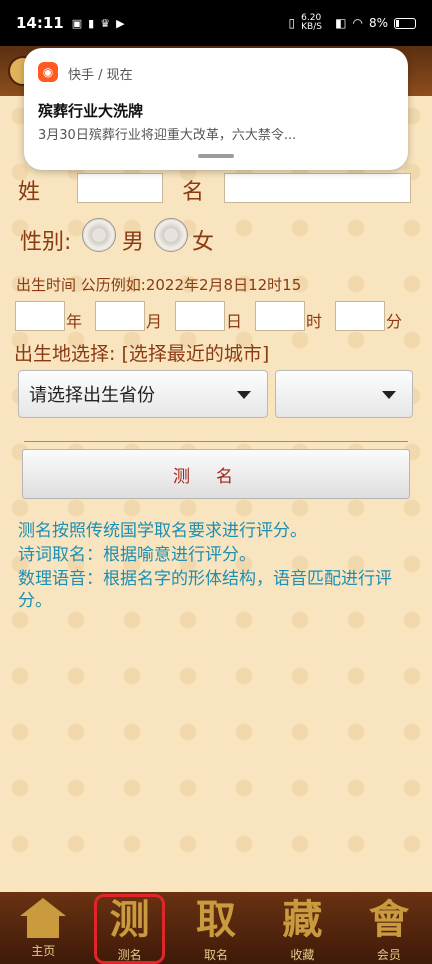 The width and height of the screenshot is (432, 964). What do you see at coordinates (203, 242) in the screenshot?
I see `female-label: 女` at bounding box center [203, 242].